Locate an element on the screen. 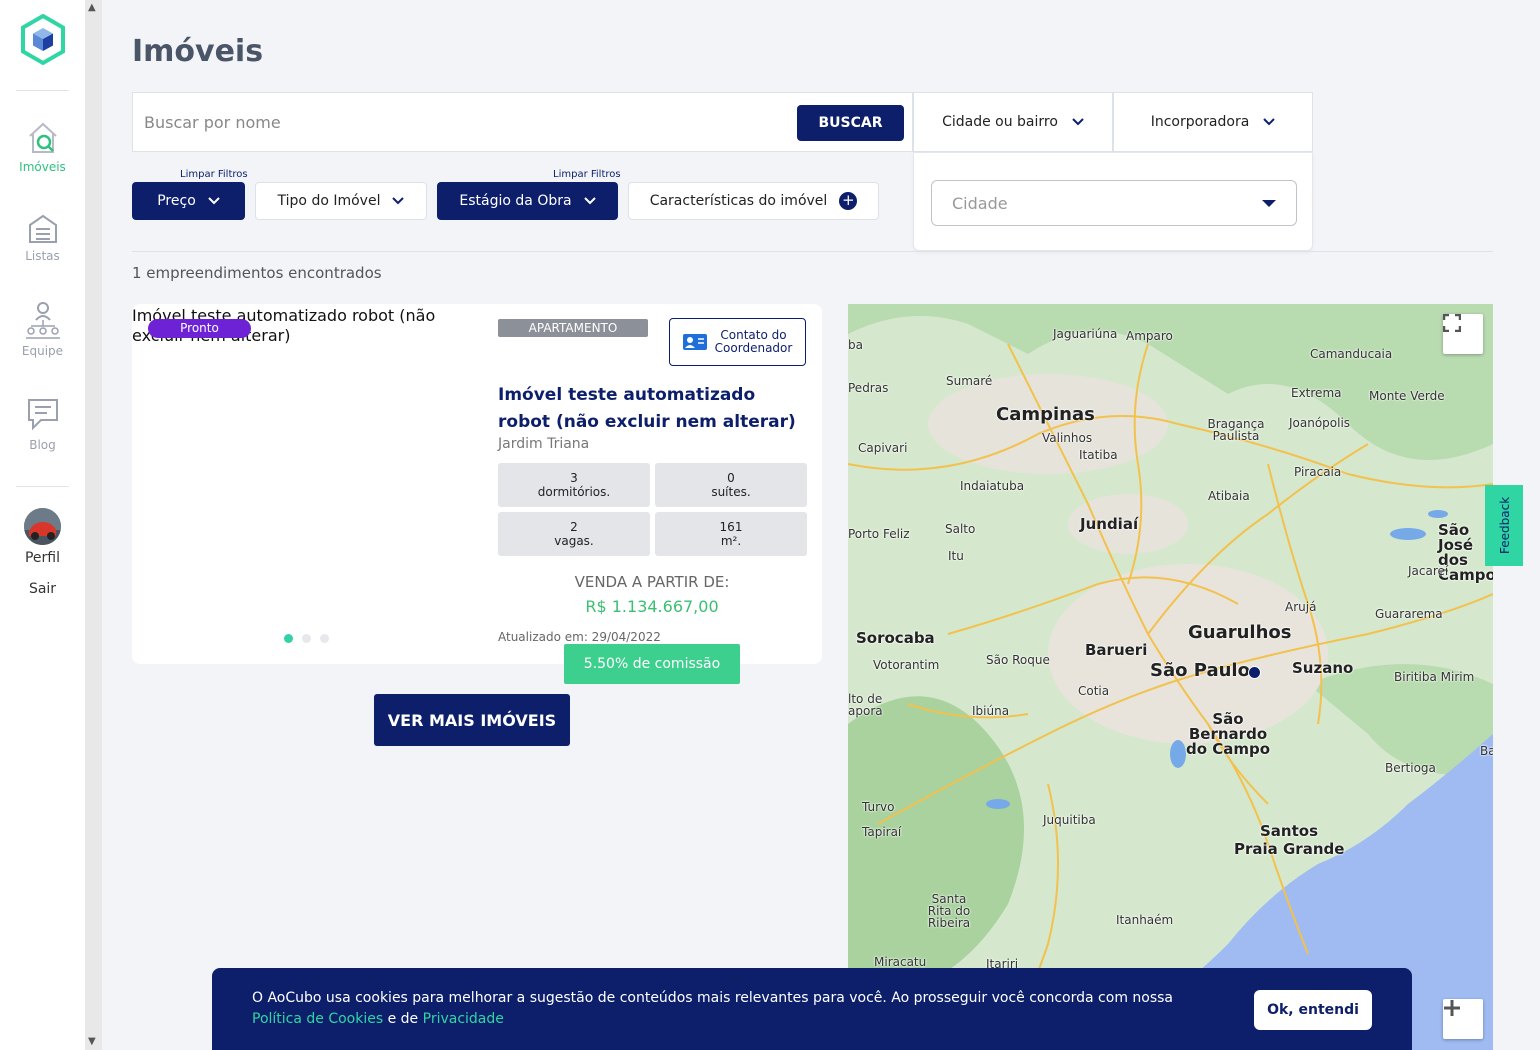 This screenshot has height=1050, width=1540. map-label: São Roque is located at coordinates (1018, 660).